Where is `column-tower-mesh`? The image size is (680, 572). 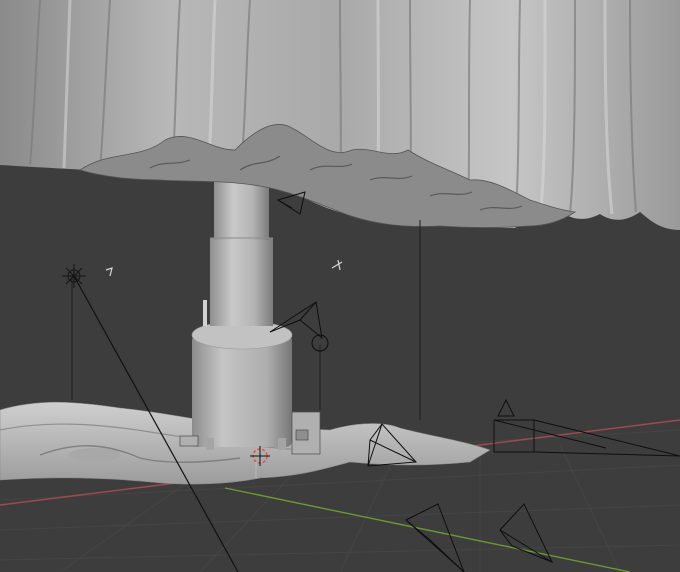
column-tower-mesh is located at coordinates (241, 253).